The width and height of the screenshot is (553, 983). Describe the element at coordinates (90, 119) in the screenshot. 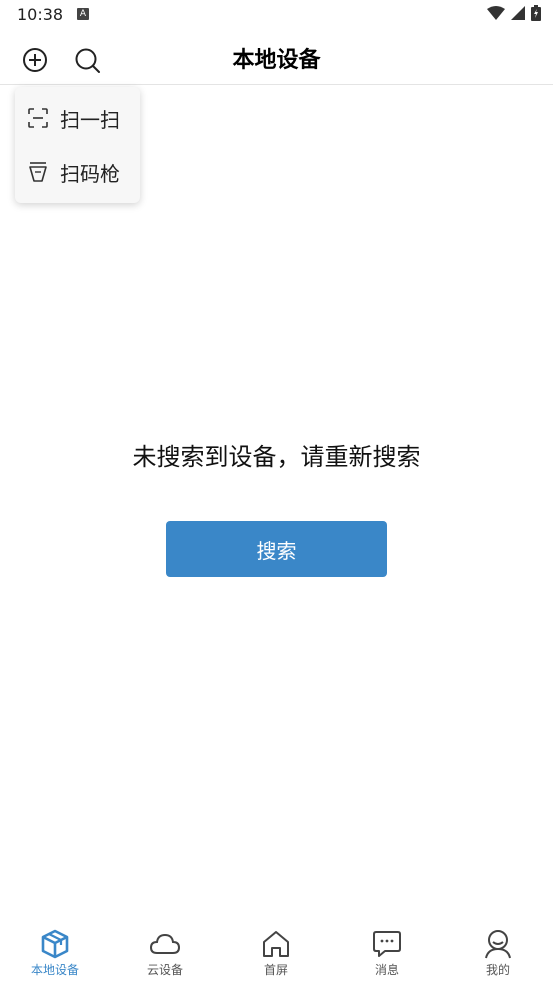

I see `menu-item-label: 扫一扫` at that location.